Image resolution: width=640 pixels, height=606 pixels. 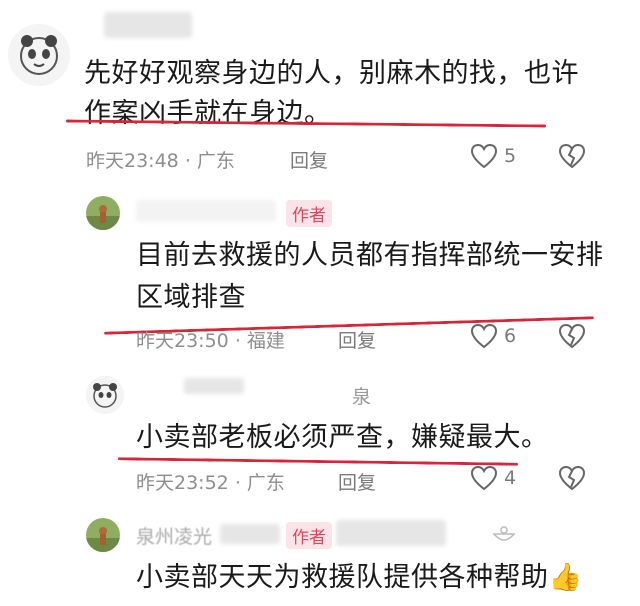 I want to click on comment-text: 小卖部天天为救援队提供各种帮助, so click(x=342, y=577).